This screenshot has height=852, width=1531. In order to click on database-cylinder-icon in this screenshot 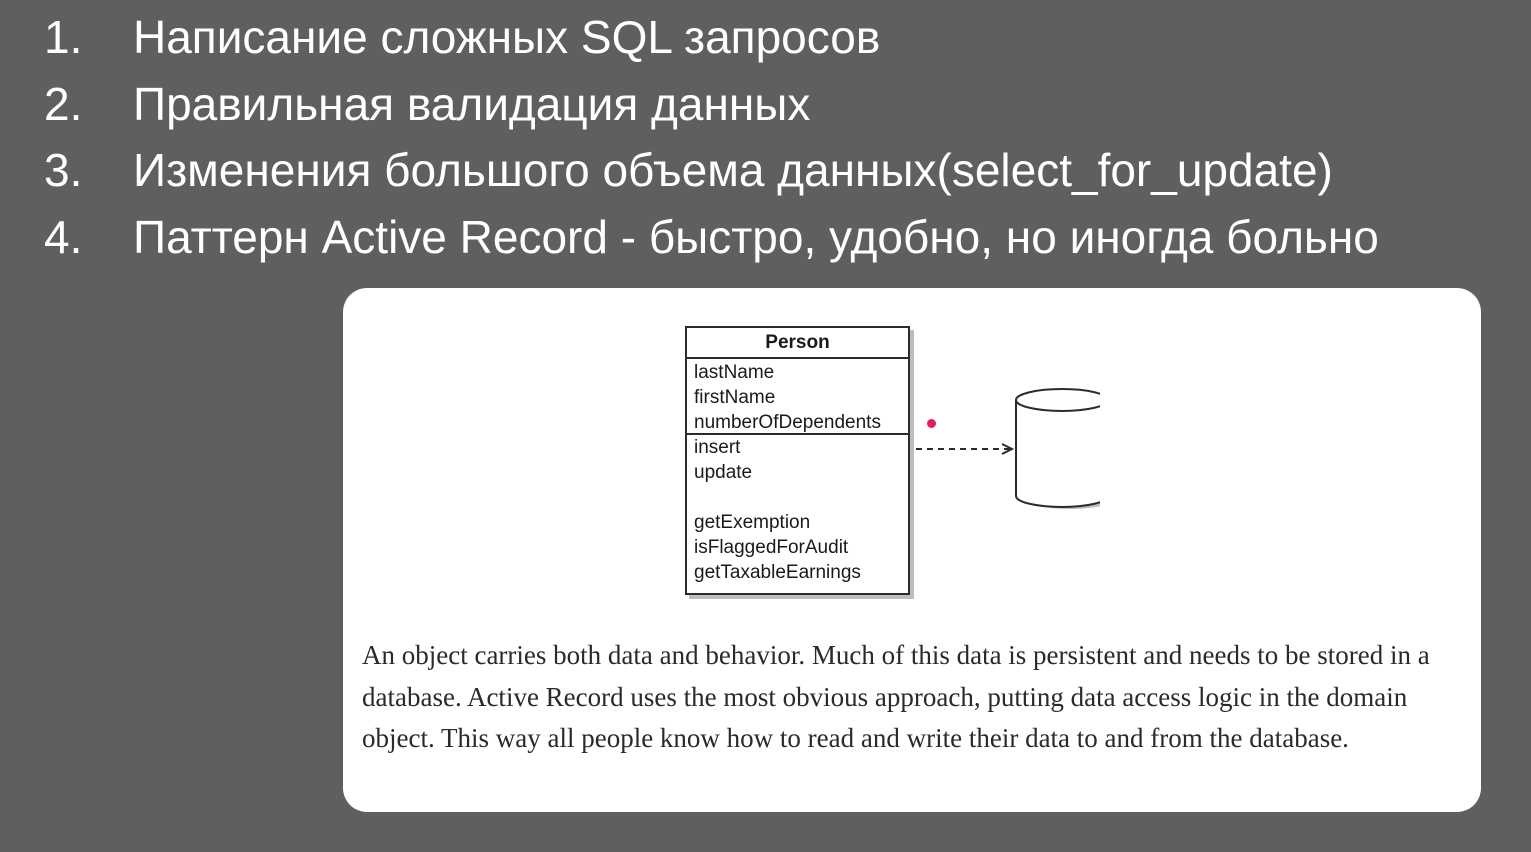, I will do `click(1057, 448)`.